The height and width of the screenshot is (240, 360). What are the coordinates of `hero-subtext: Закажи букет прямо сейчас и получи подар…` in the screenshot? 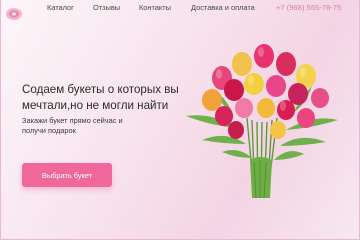 It's located at (72, 125).